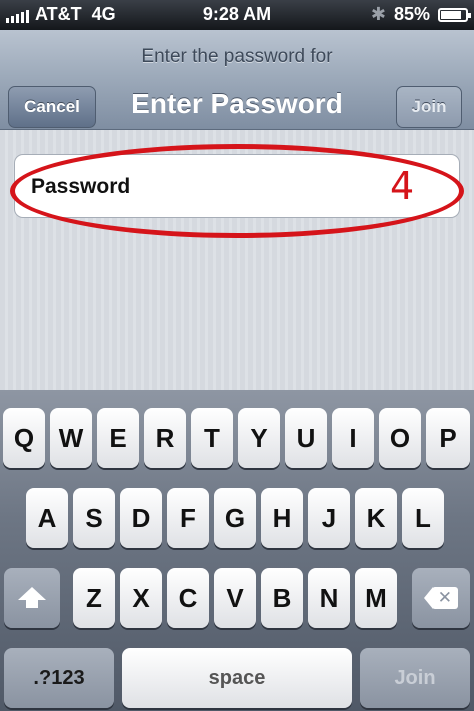 The height and width of the screenshot is (711, 474). I want to click on key-x: X, so click(141, 598).